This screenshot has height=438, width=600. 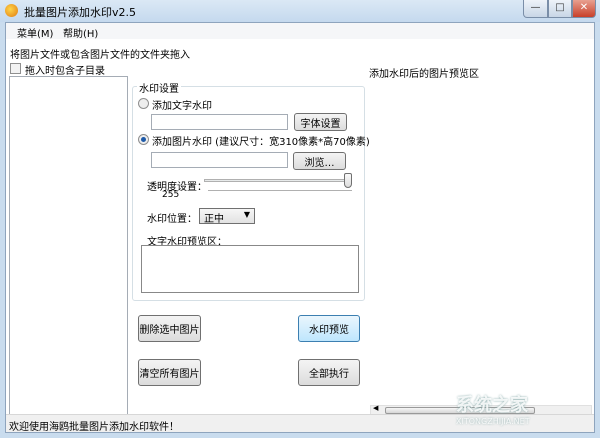 What do you see at coordinates (219, 160) in the screenshot?
I see `image-path-input` at bounding box center [219, 160].